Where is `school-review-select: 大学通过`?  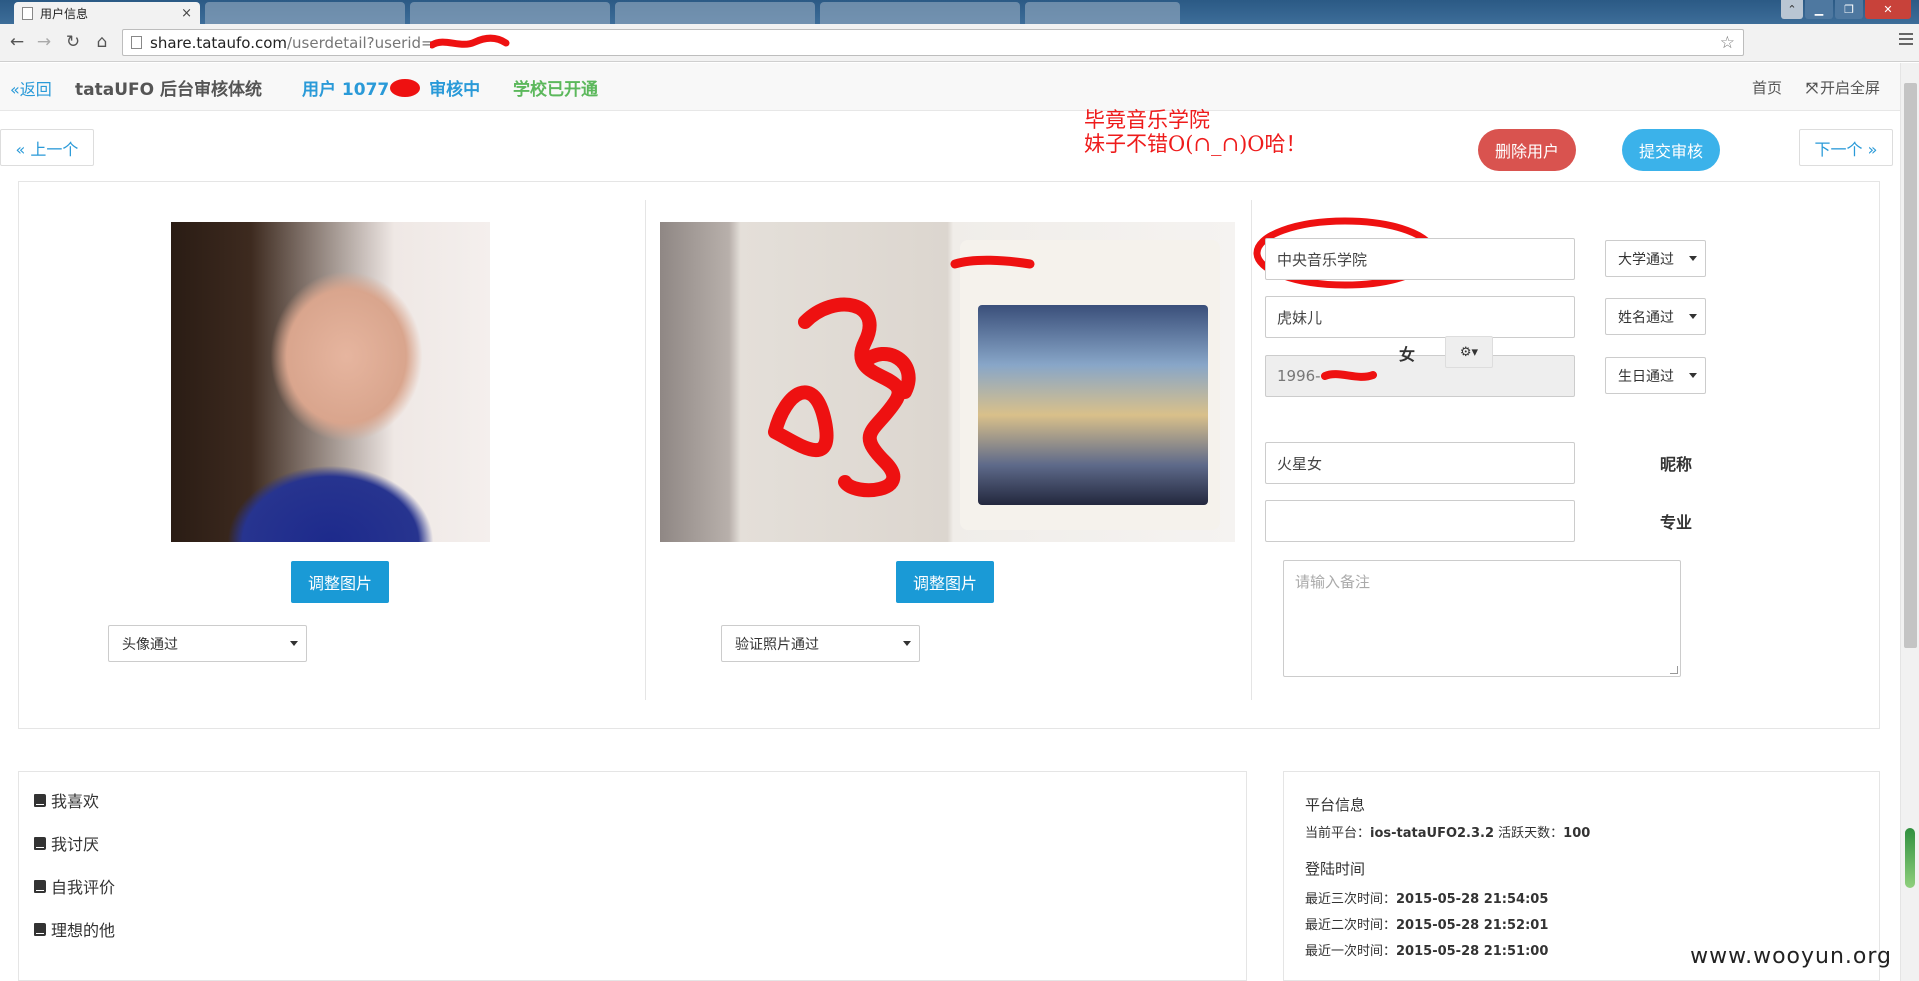
school-review-select: 大学通过 is located at coordinates (1655, 258).